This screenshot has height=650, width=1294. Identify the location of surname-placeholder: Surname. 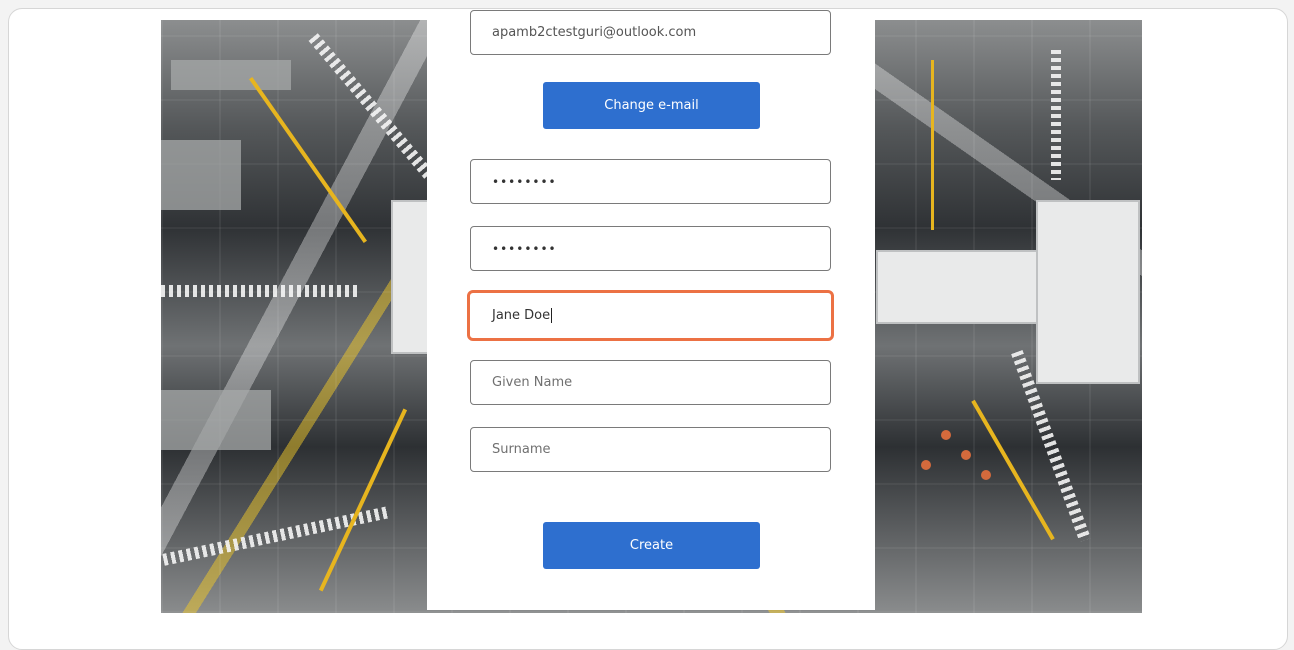
(521, 449).